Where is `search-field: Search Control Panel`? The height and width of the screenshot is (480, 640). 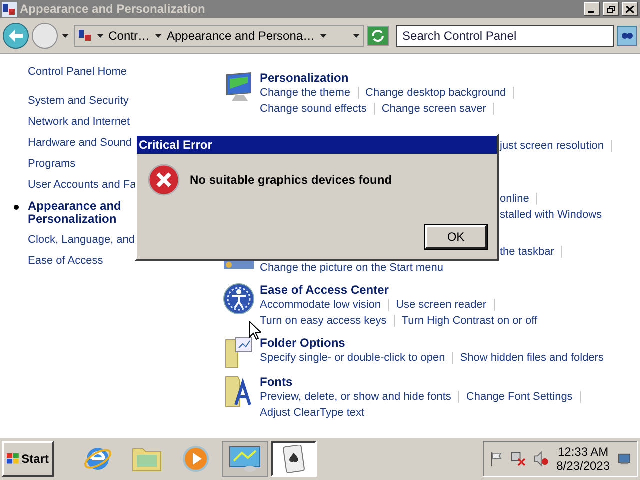
search-field: Search Control Panel is located at coordinates (505, 35).